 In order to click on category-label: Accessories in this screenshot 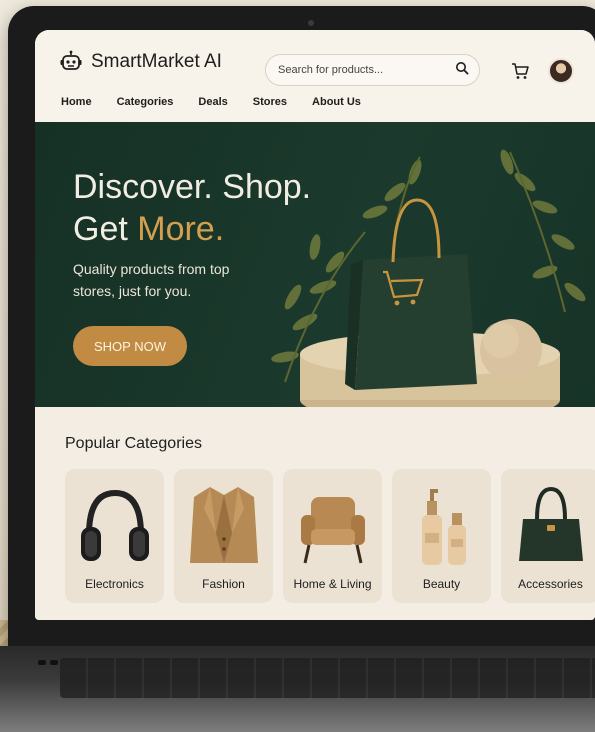, I will do `click(550, 584)`.